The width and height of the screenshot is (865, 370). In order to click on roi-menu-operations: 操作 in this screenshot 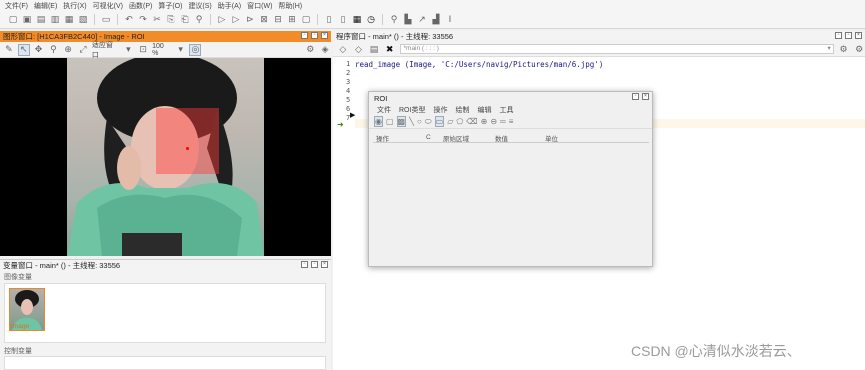, I will do `click(440, 110)`.